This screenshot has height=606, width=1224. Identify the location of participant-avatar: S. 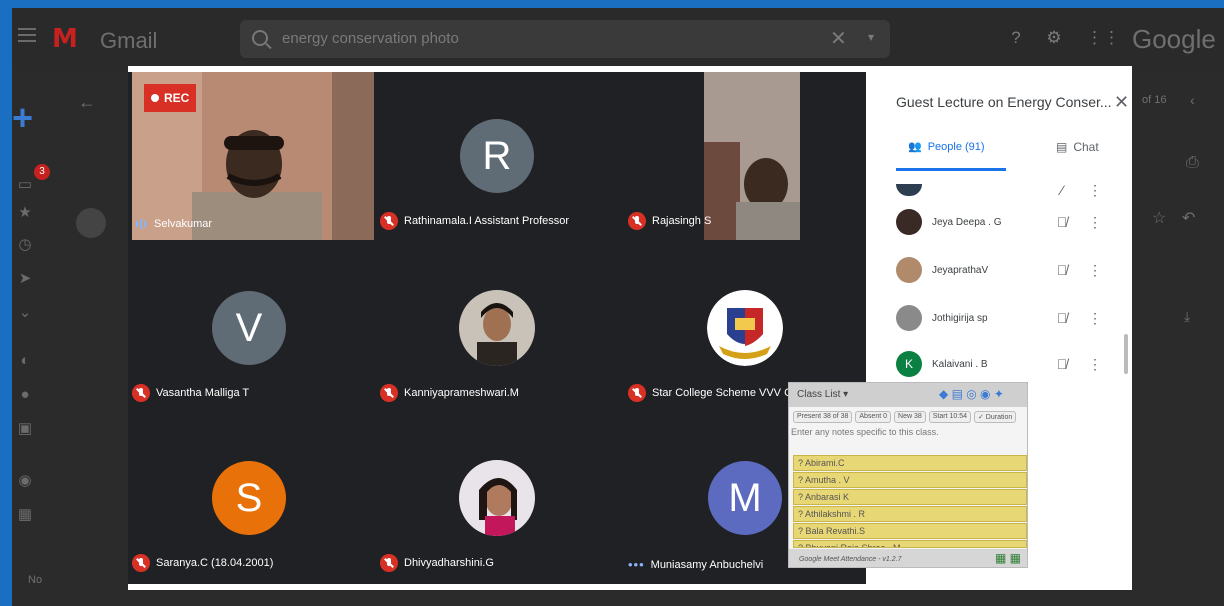
(249, 498).